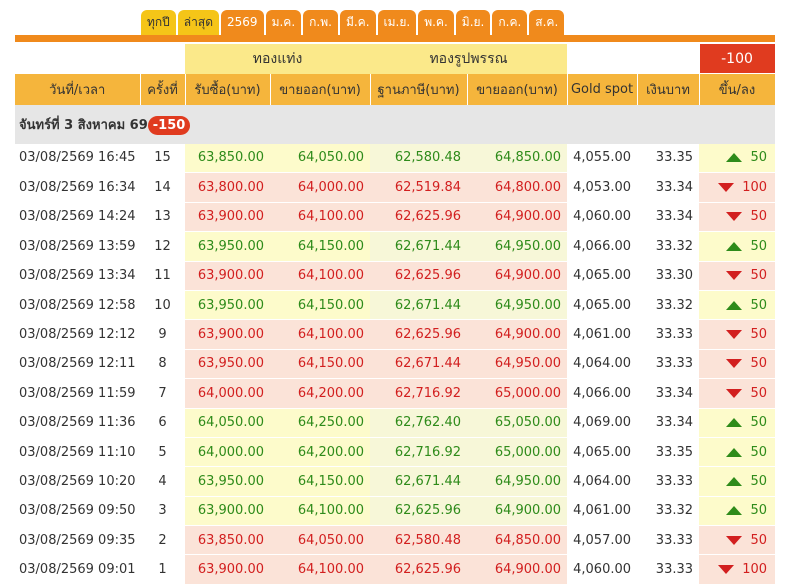 This screenshot has width=792, height=585. Describe the element at coordinates (602, 217) in the screenshot. I see `gold-spot-cell: 4,060.00` at that location.